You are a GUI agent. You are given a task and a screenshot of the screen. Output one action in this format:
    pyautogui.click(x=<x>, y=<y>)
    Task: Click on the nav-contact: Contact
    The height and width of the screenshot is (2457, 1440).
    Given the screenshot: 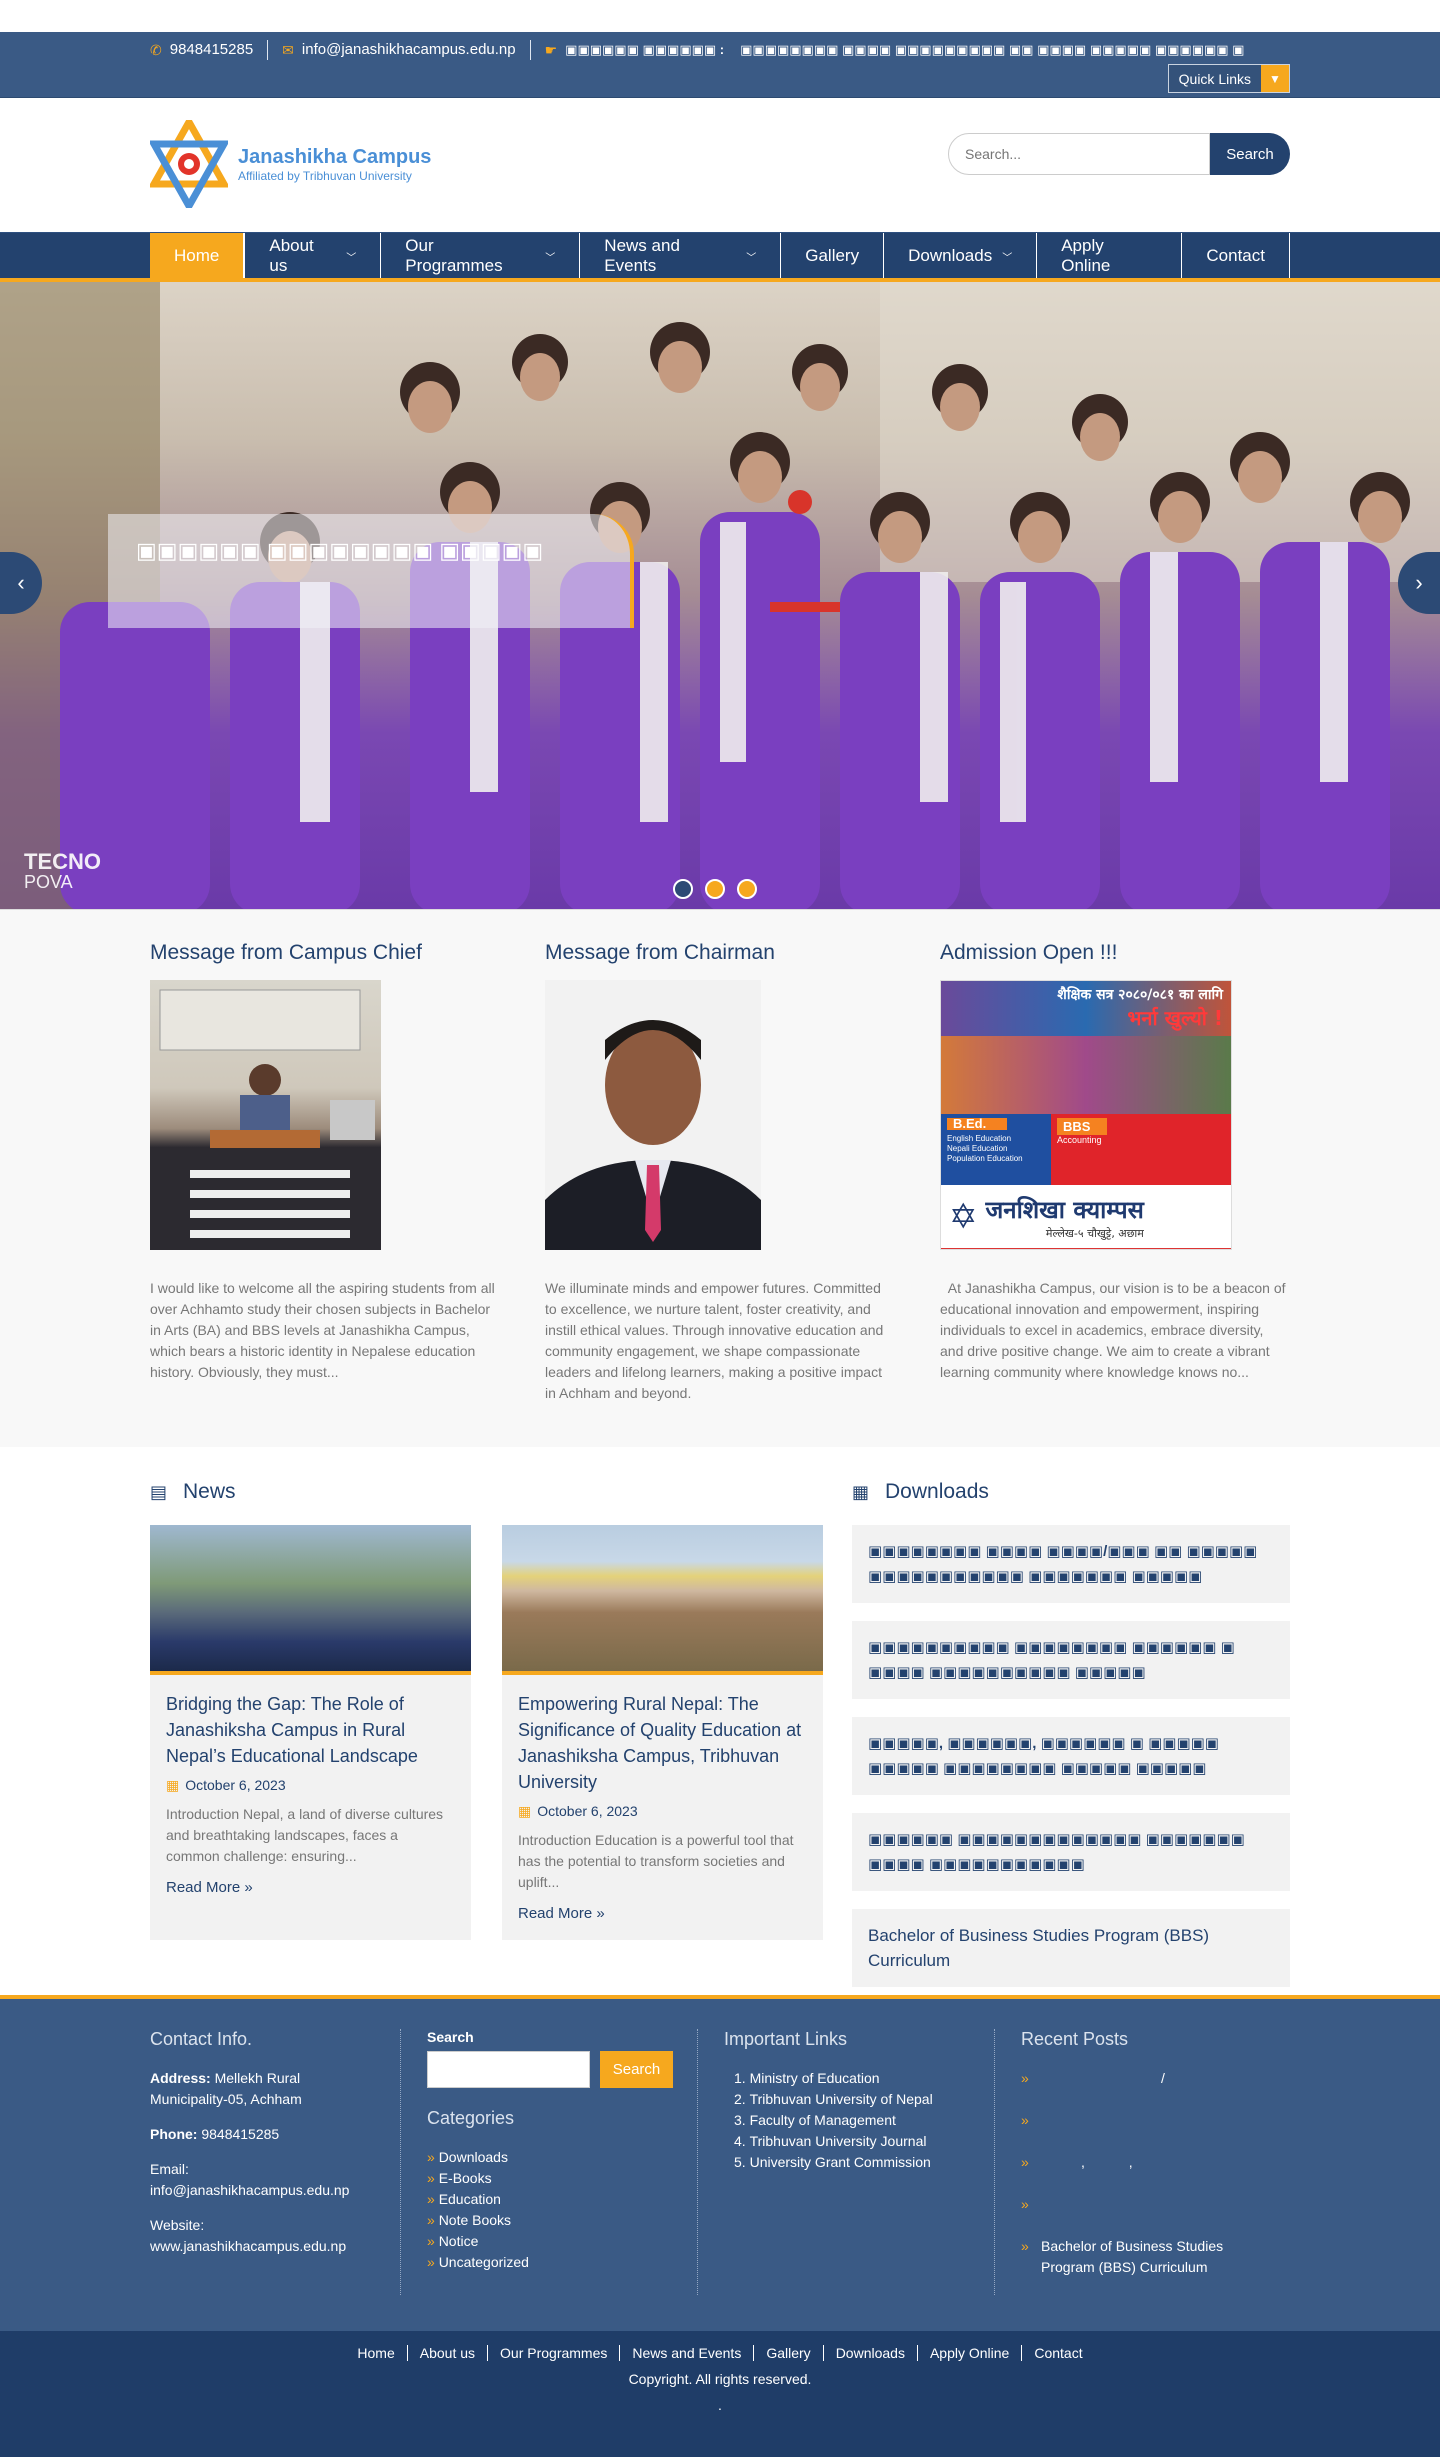 What is the action you would take?
    pyautogui.click(x=1236, y=256)
    